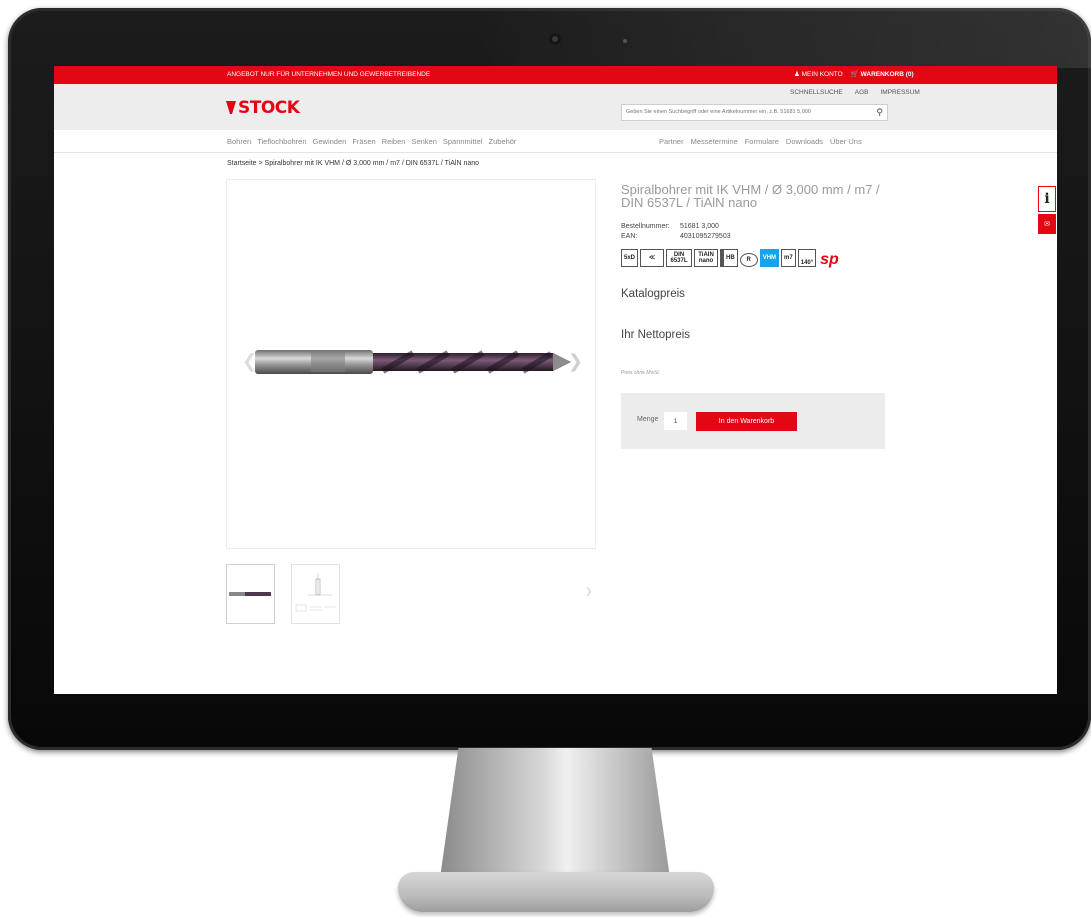  Describe the element at coordinates (818, 74) in the screenshot. I see `my-account-link: ♟ MEIN KONTO` at that location.